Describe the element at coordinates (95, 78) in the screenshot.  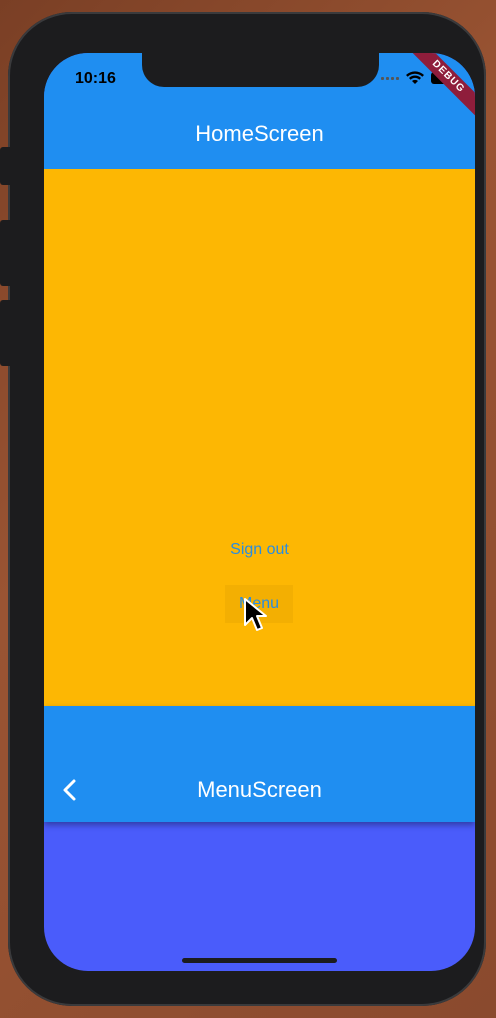
I see `status-time: 10:16` at that location.